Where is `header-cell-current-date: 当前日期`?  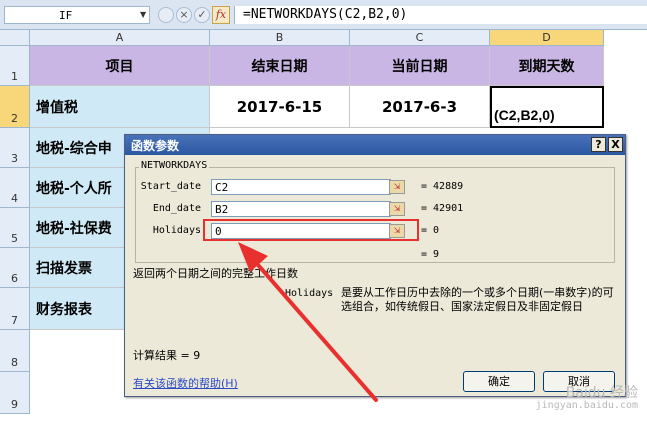
header-cell-current-date: 当前日期 is located at coordinates (420, 66).